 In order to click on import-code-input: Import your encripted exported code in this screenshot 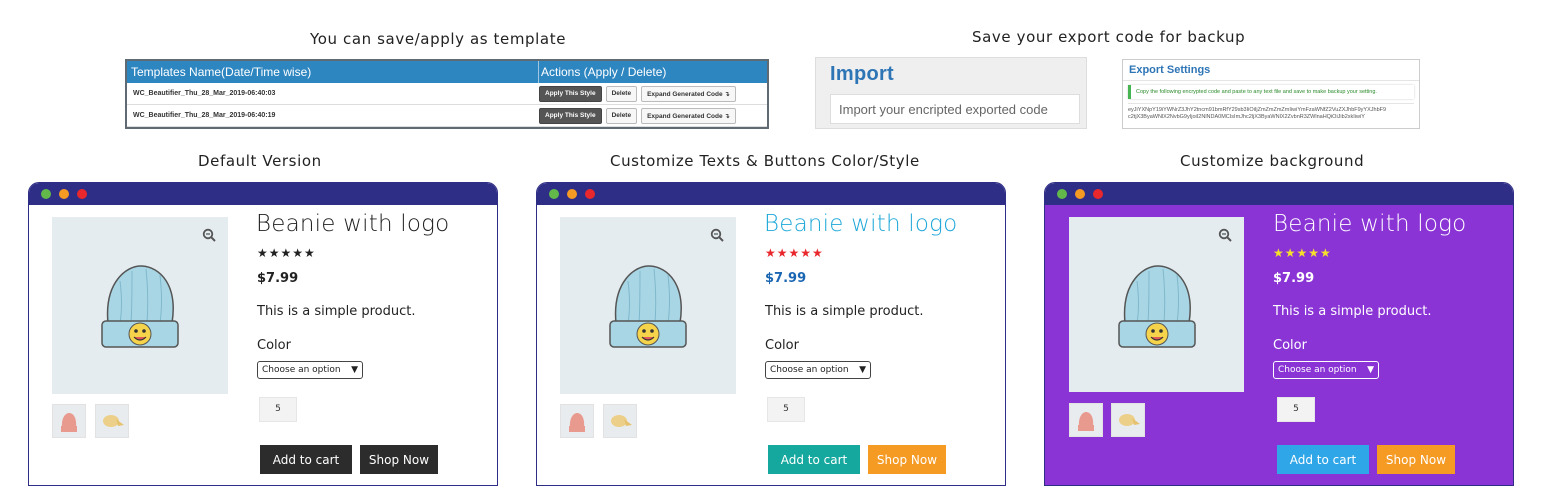, I will do `click(955, 109)`.